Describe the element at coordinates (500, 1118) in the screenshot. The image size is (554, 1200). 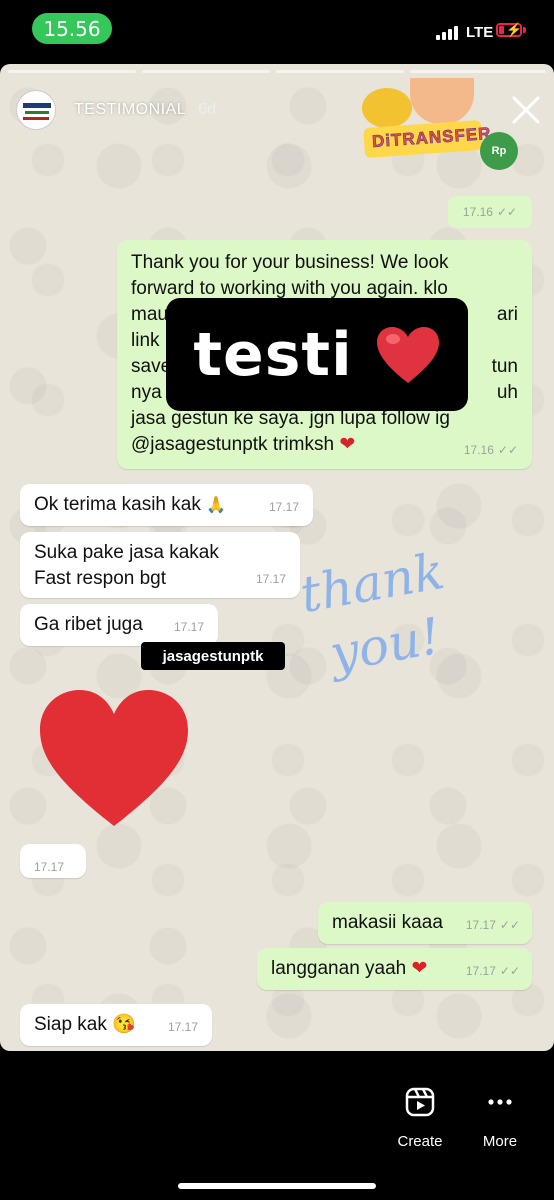
I see `more-button: More` at that location.